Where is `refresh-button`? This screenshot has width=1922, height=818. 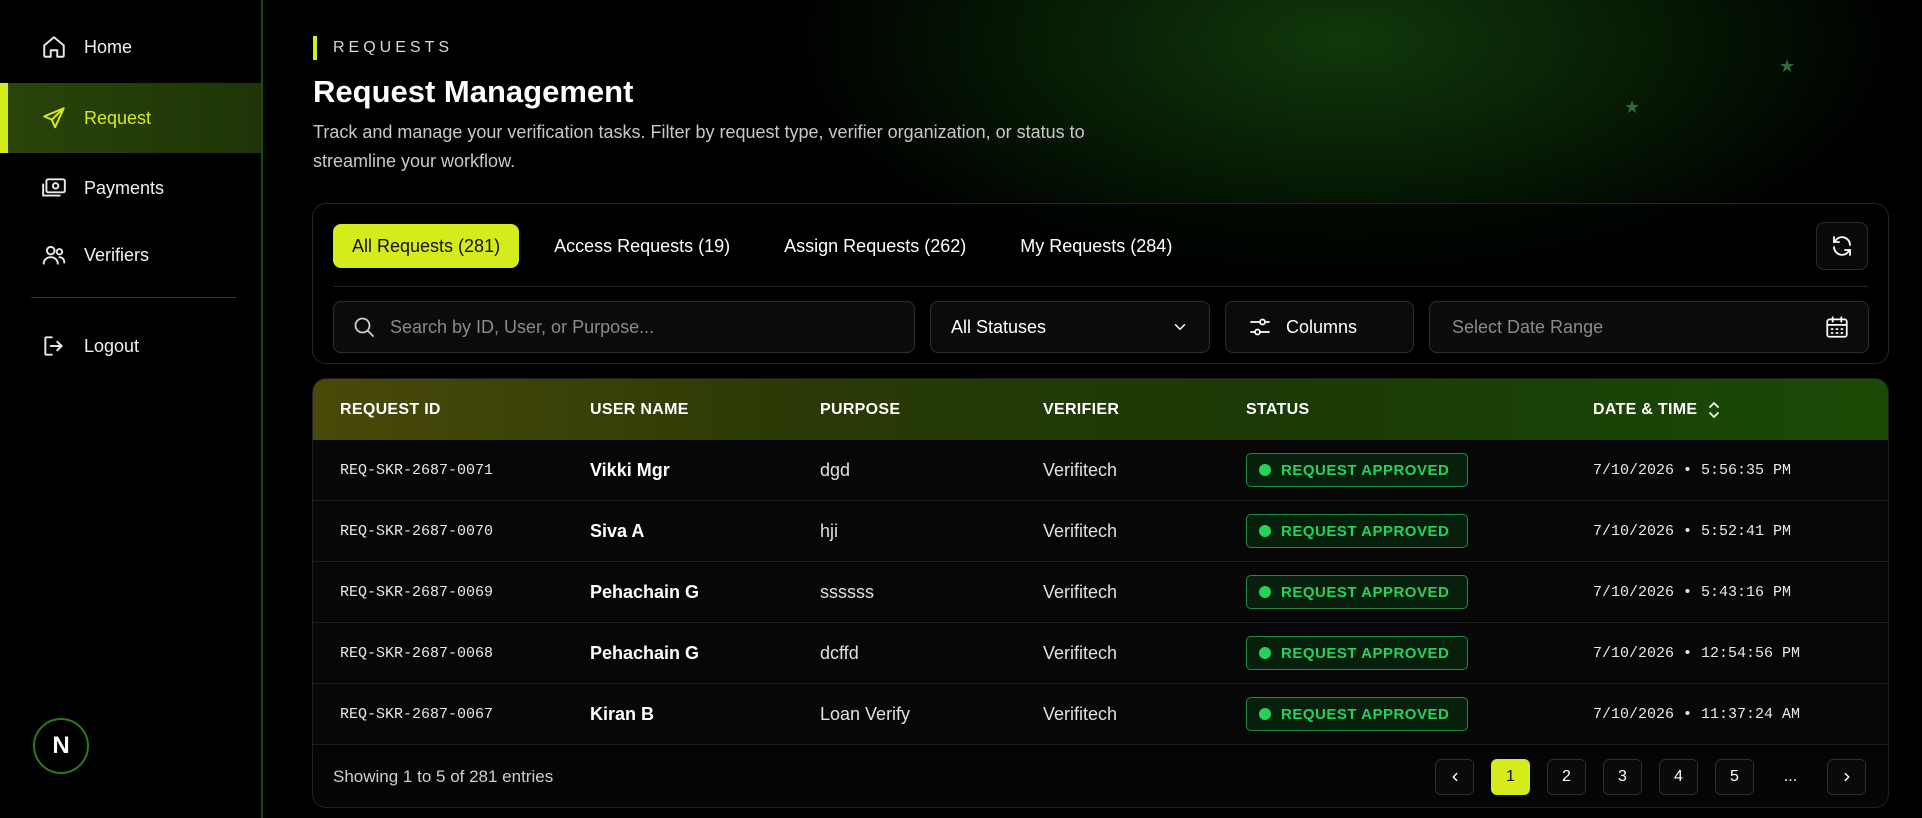
refresh-button is located at coordinates (1842, 246).